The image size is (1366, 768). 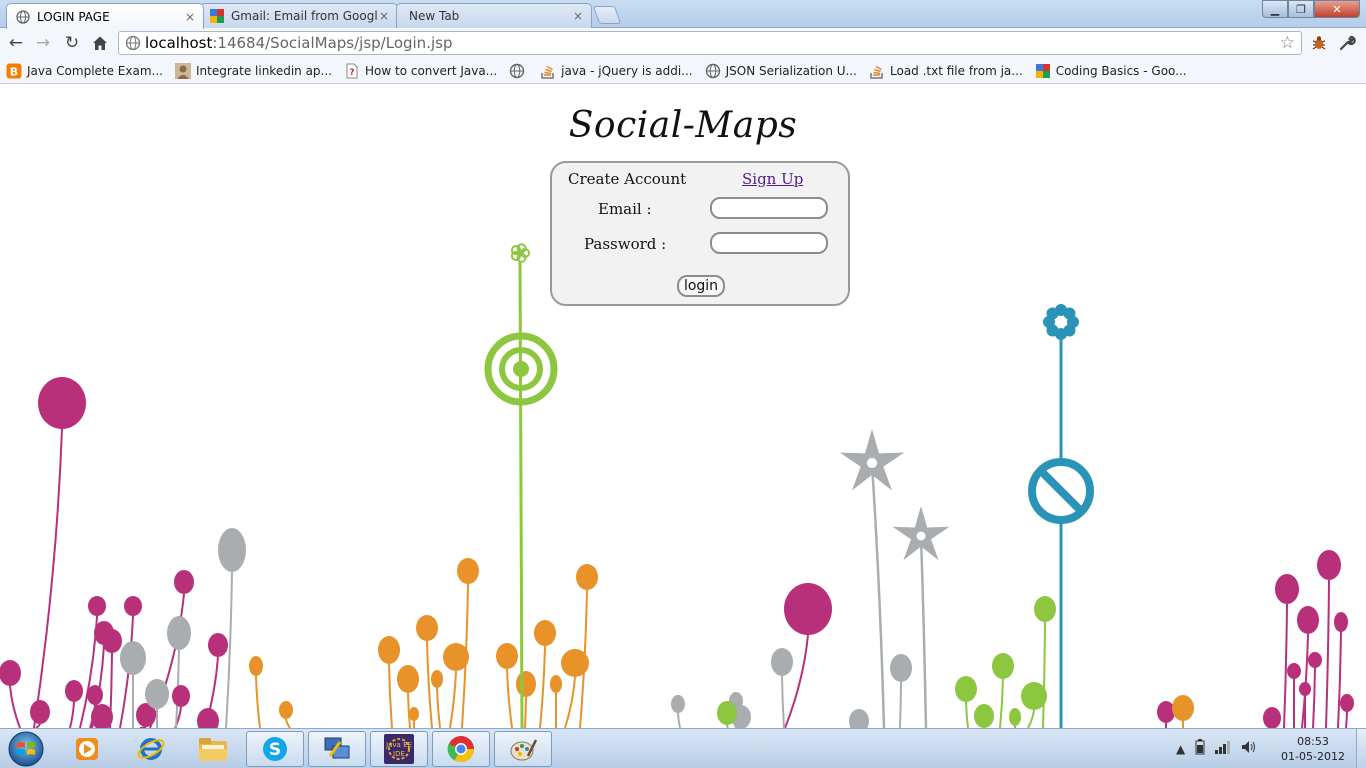 I want to click on maximize-button: ❐, so click(x=1301, y=9).